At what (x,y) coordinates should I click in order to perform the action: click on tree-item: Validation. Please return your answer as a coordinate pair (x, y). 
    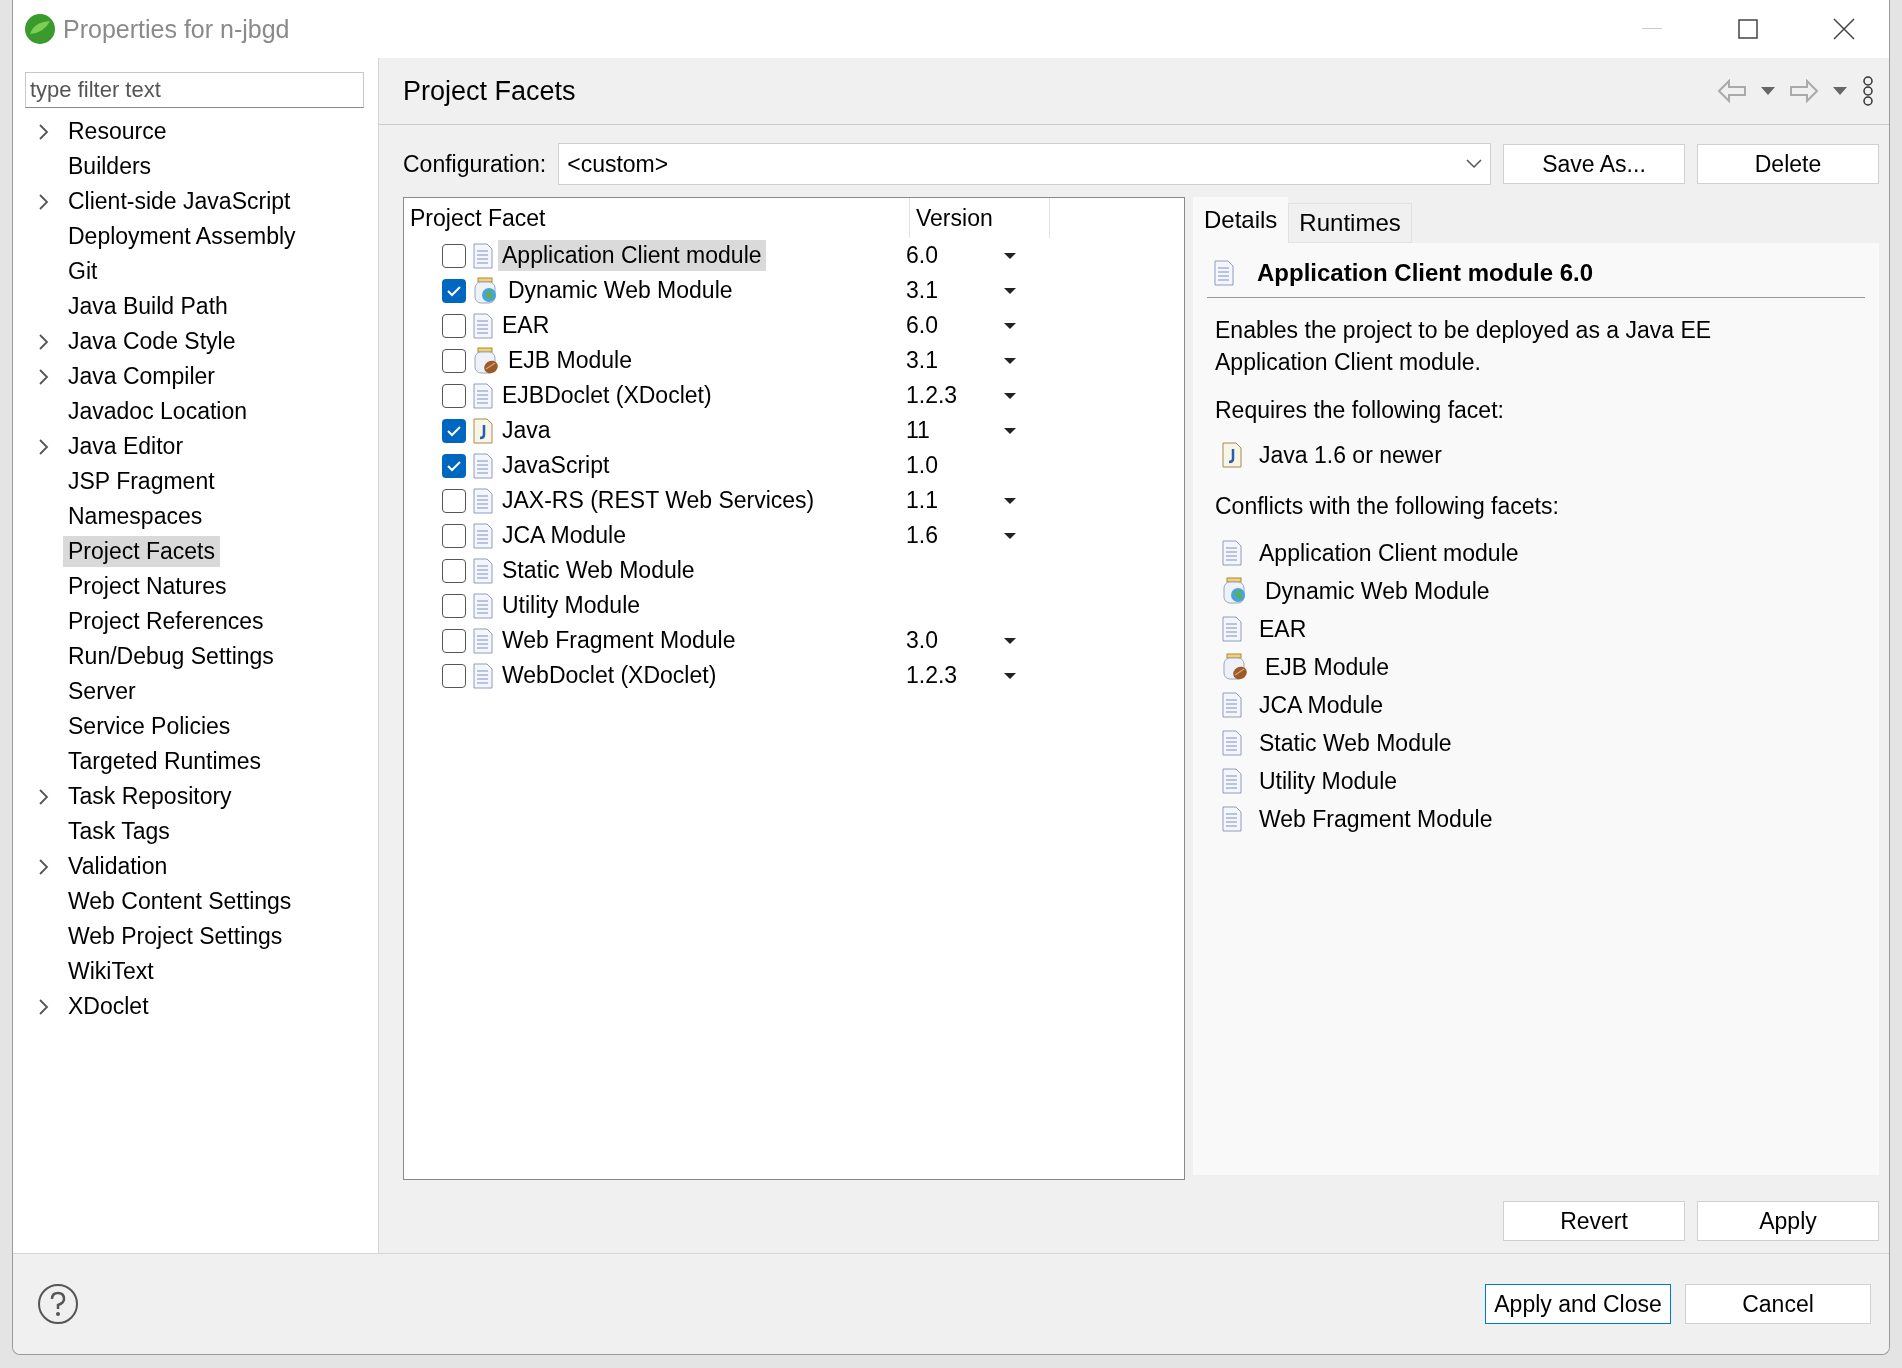
    Looking at the image, I should click on (118, 866).